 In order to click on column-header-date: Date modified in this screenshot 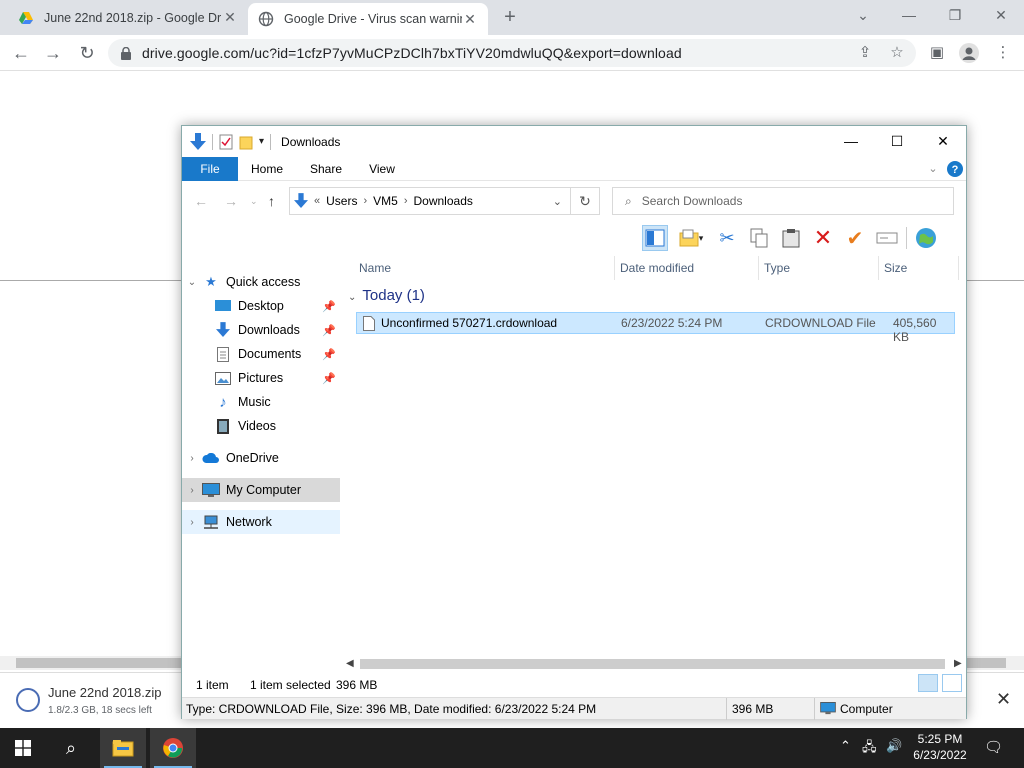, I will do `click(657, 268)`.